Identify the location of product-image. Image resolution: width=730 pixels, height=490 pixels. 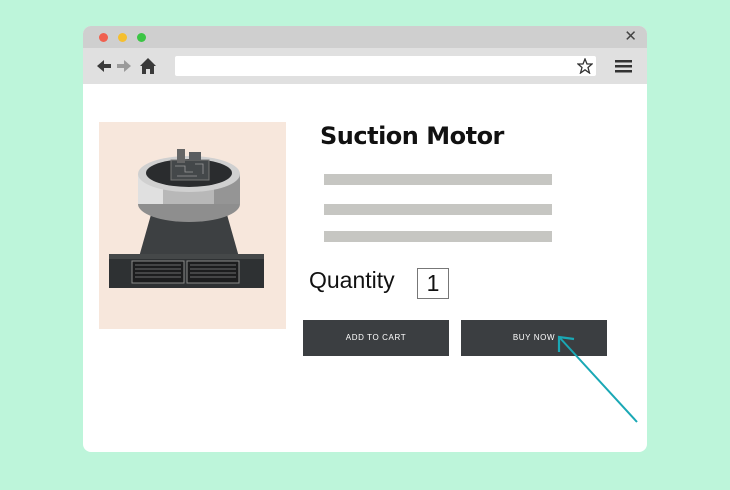
(192, 225).